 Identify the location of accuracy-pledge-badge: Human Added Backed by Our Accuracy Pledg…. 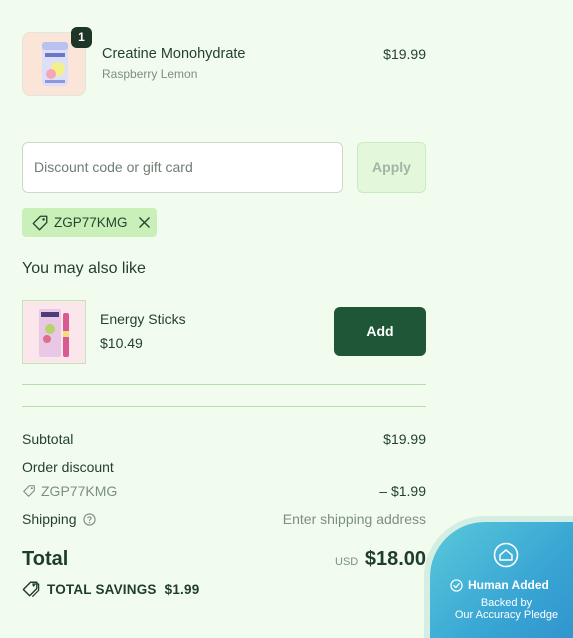
(501, 580).